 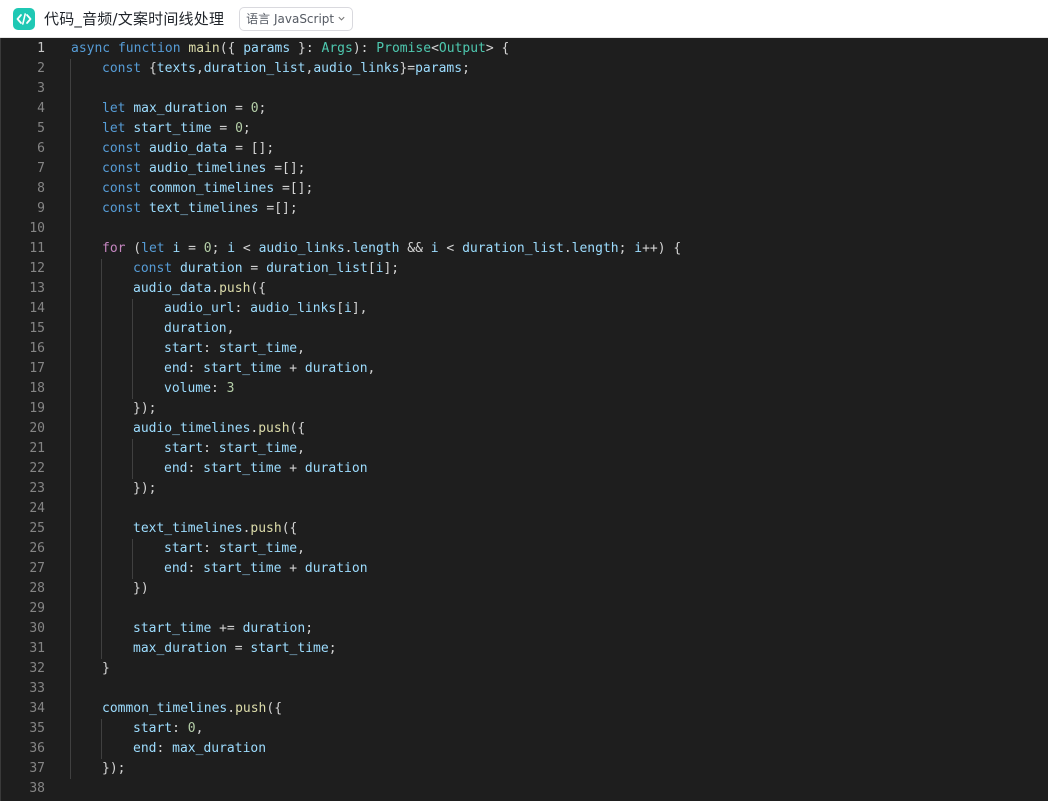 I want to click on code-token: ., so click(x=231, y=708).